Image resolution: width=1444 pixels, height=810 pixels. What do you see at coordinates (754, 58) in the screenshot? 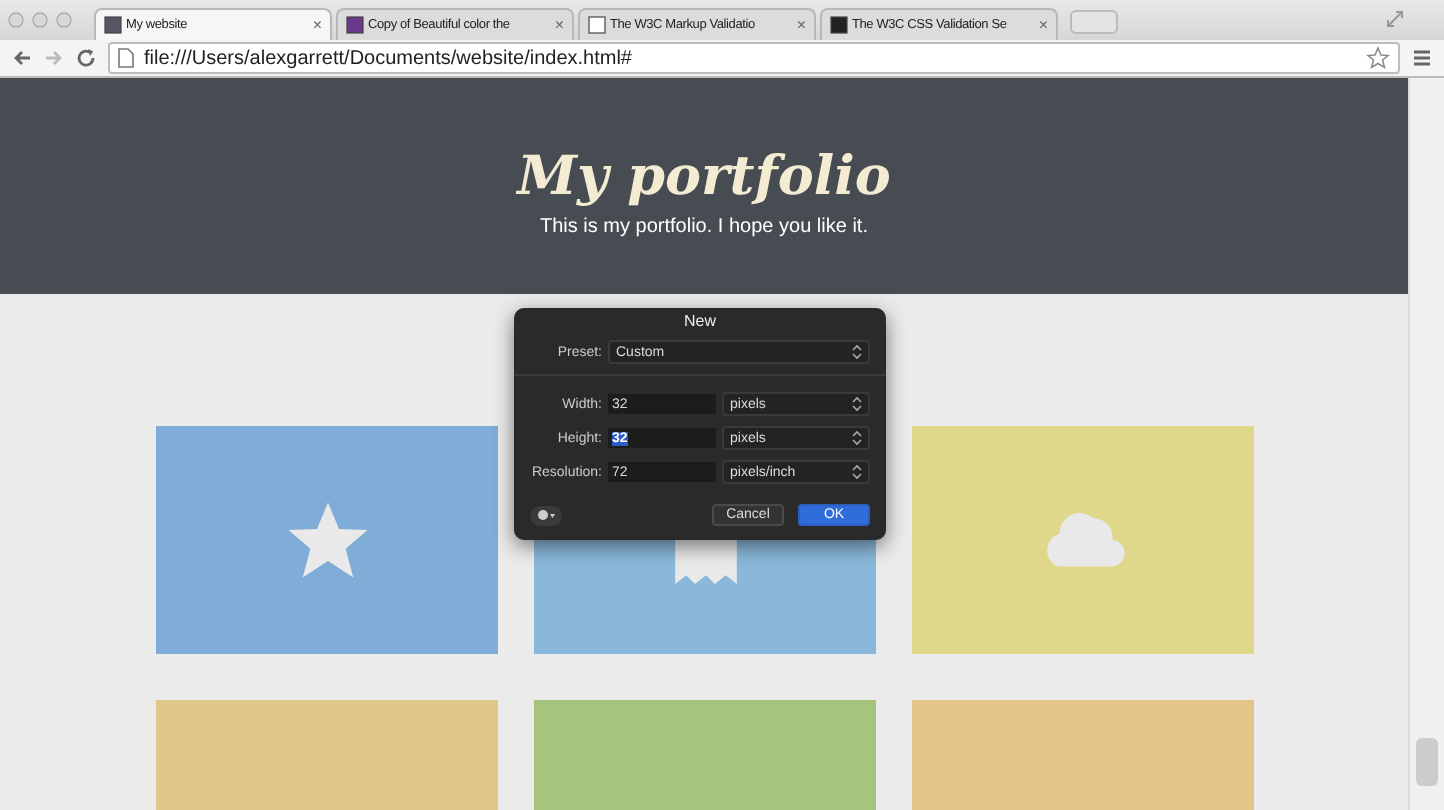
I see `address-field: file:///Users/alexgarrett/Documents/website/index.html#` at bounding box center [754, 58].